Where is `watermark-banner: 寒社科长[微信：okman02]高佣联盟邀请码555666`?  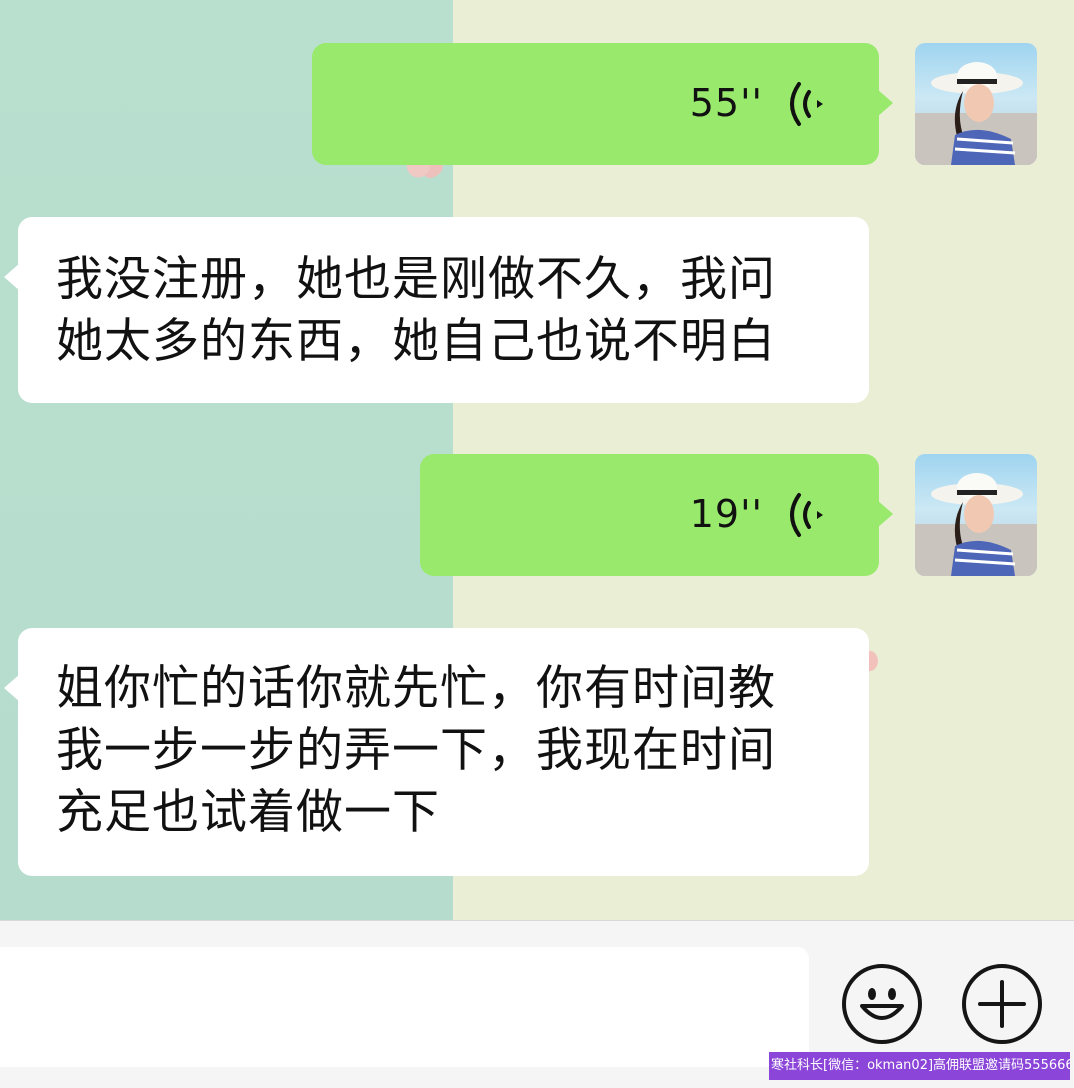 watermark-banner: 寒社科长[微信：okman02]高佣联盟邀请码555666 is located at coordinates (919, 1066).